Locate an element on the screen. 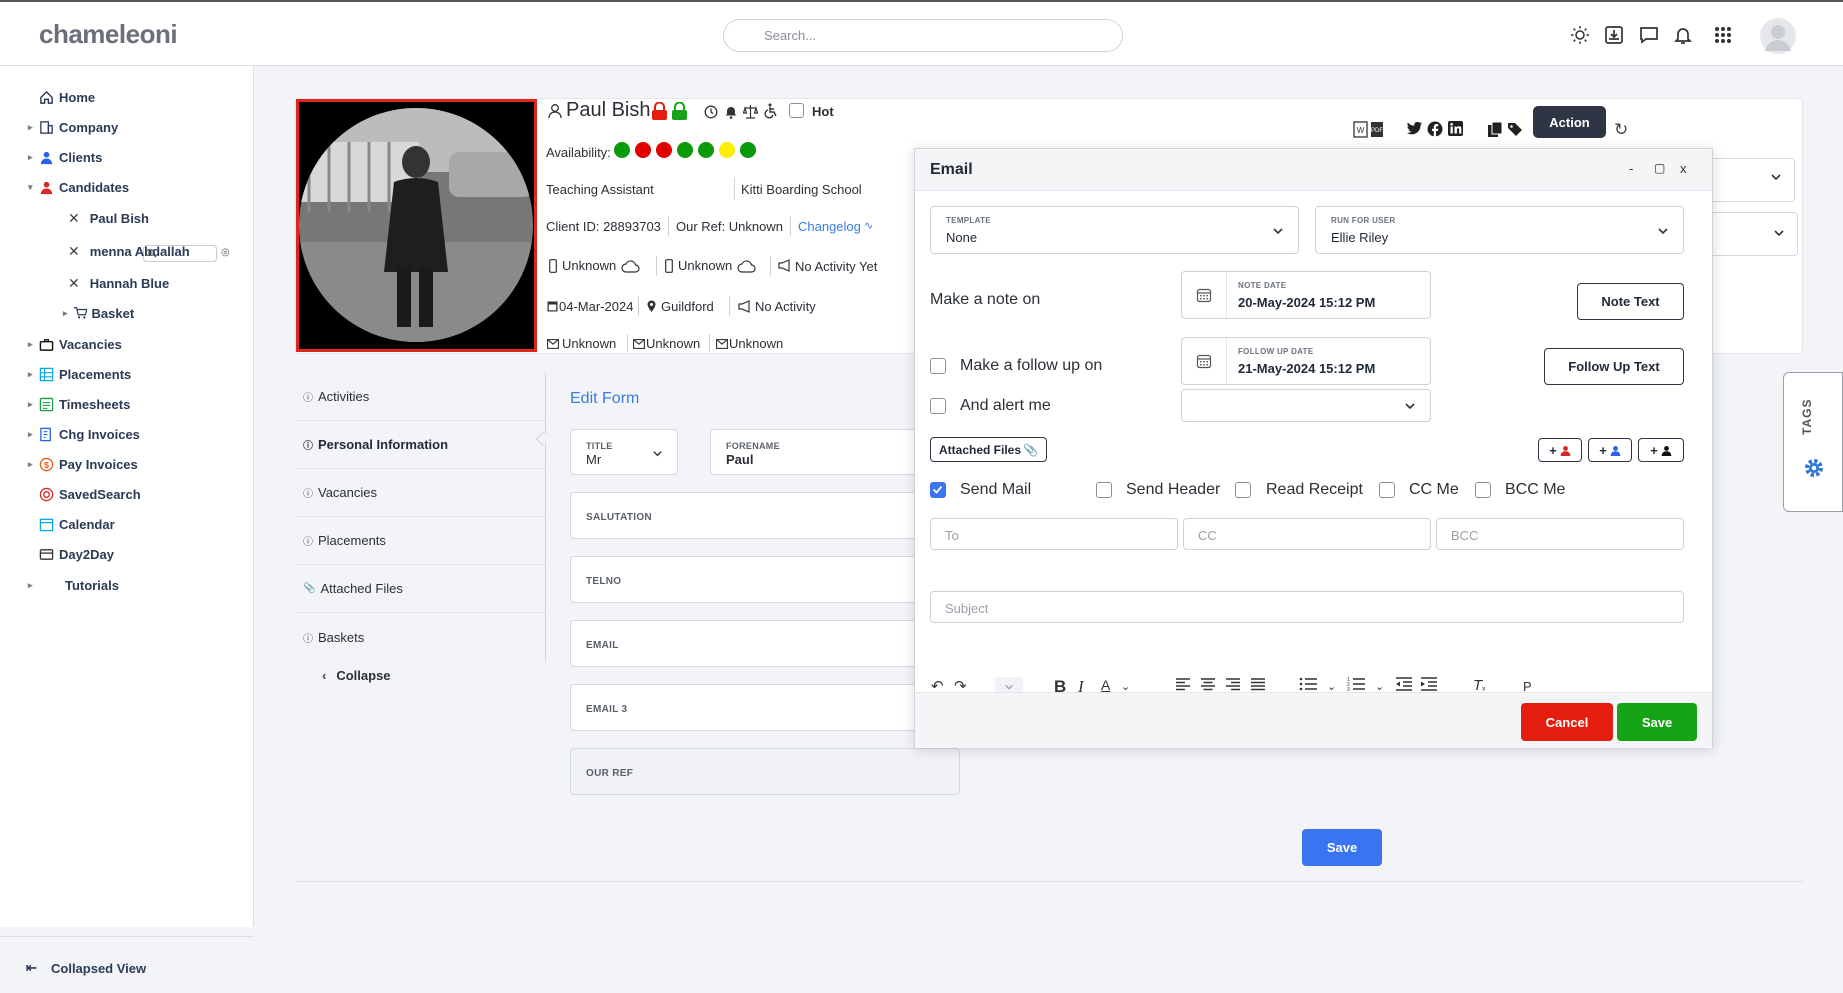  availability-dots is located at coordinates (687, 149).